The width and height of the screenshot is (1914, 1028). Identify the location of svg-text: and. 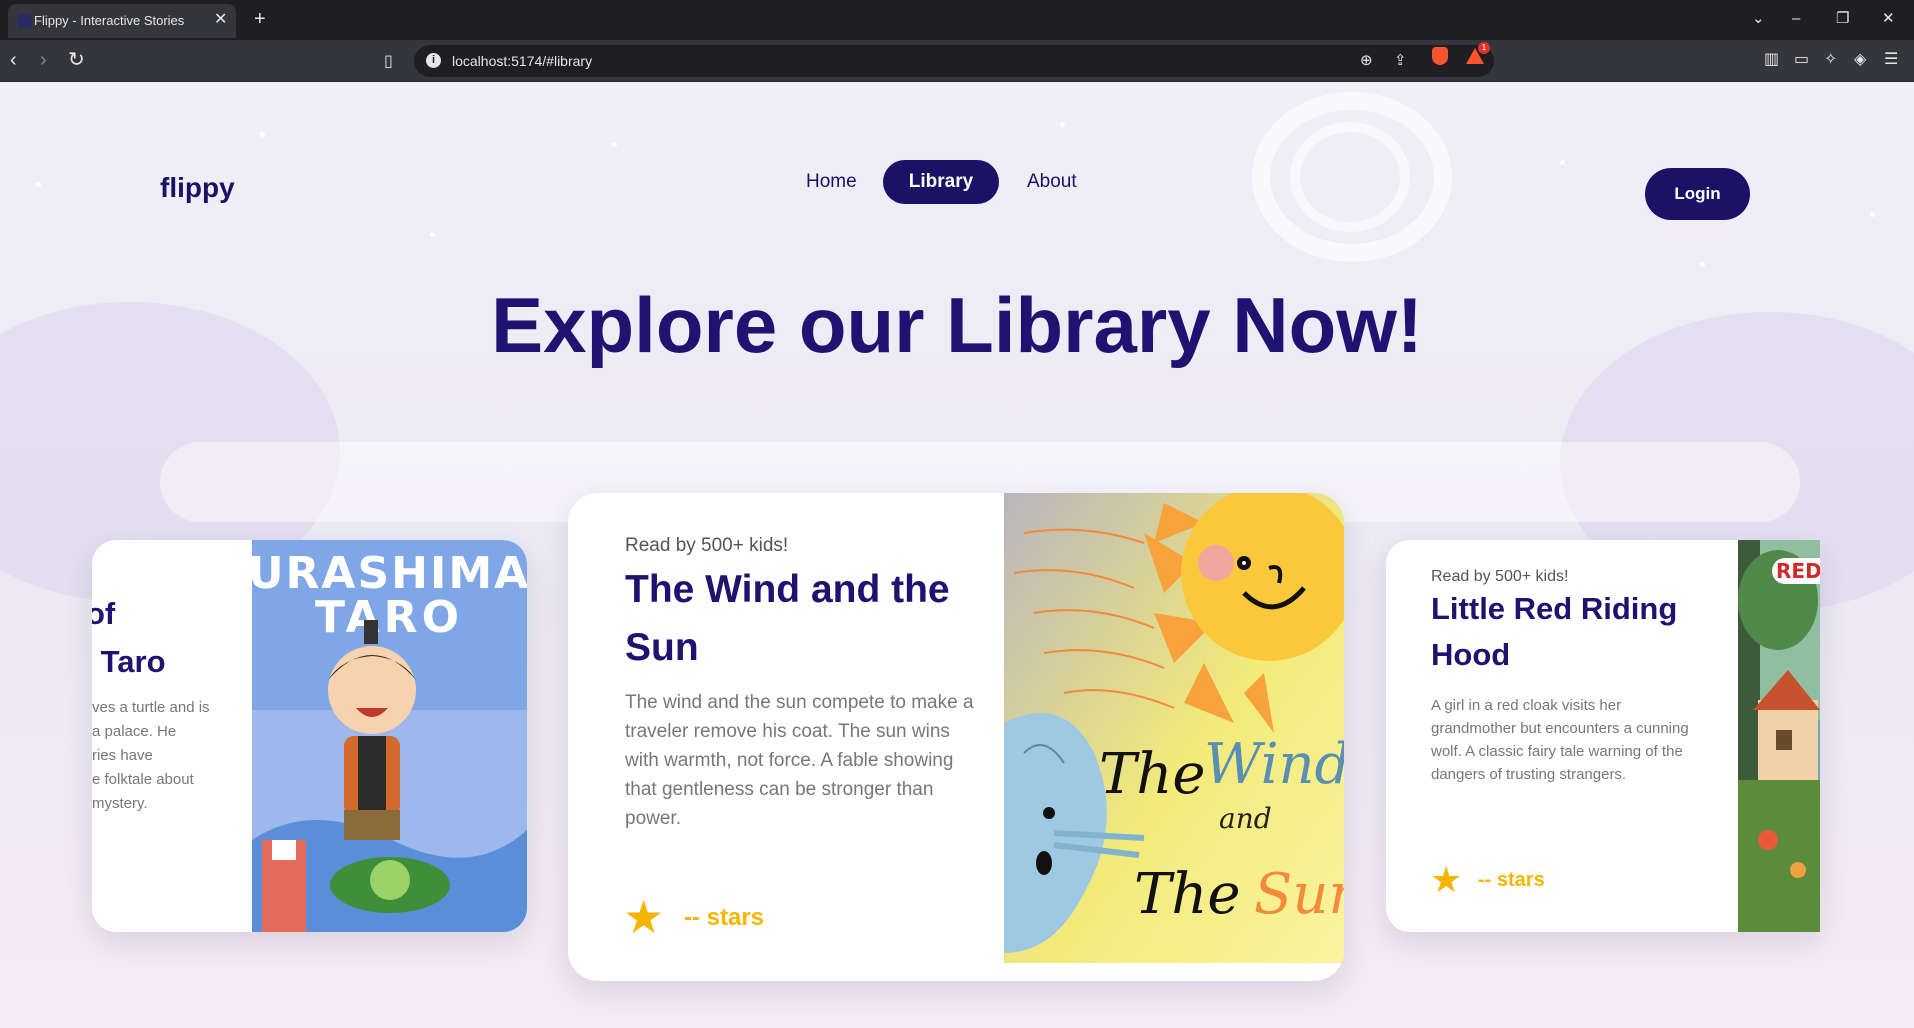
(1245, 818).